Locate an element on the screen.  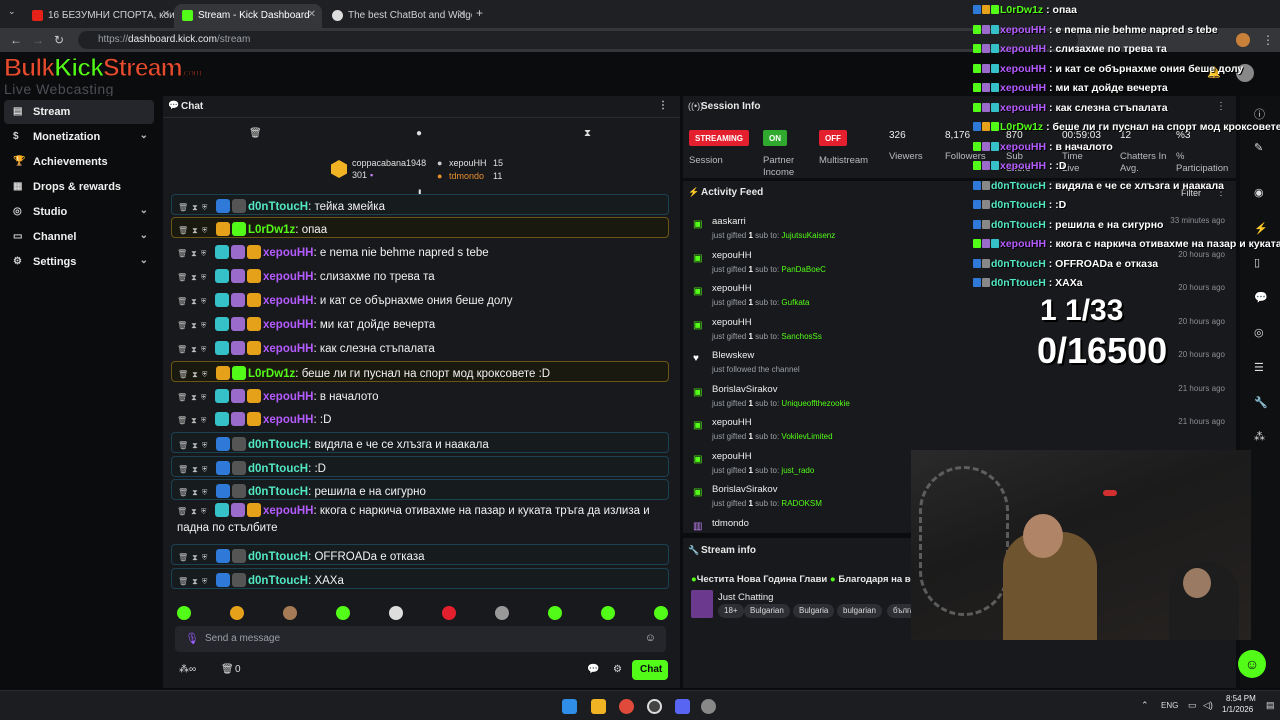
browser-menu-icon: ⋮ is located at coordinates (1268, 40).